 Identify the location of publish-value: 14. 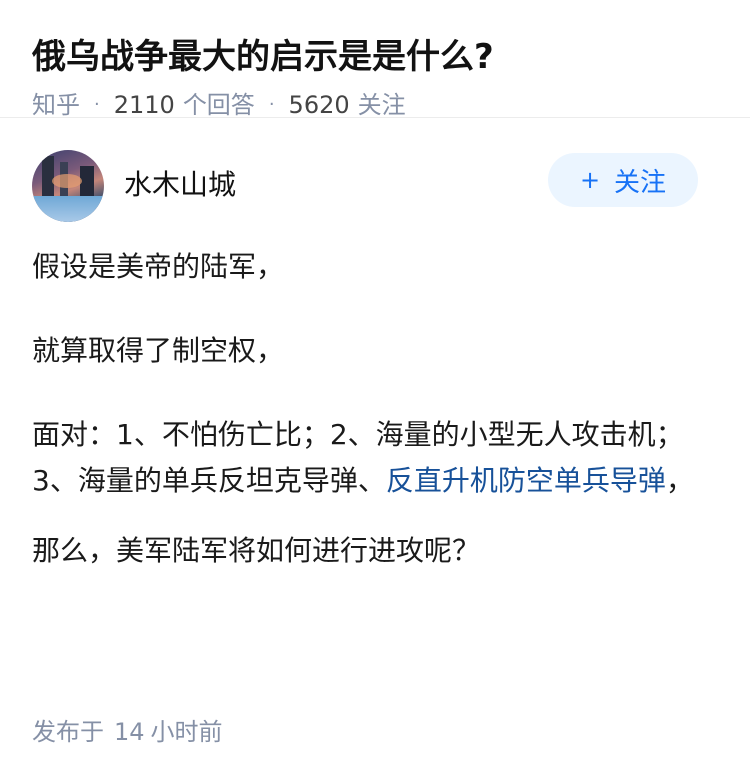
(129, 732).